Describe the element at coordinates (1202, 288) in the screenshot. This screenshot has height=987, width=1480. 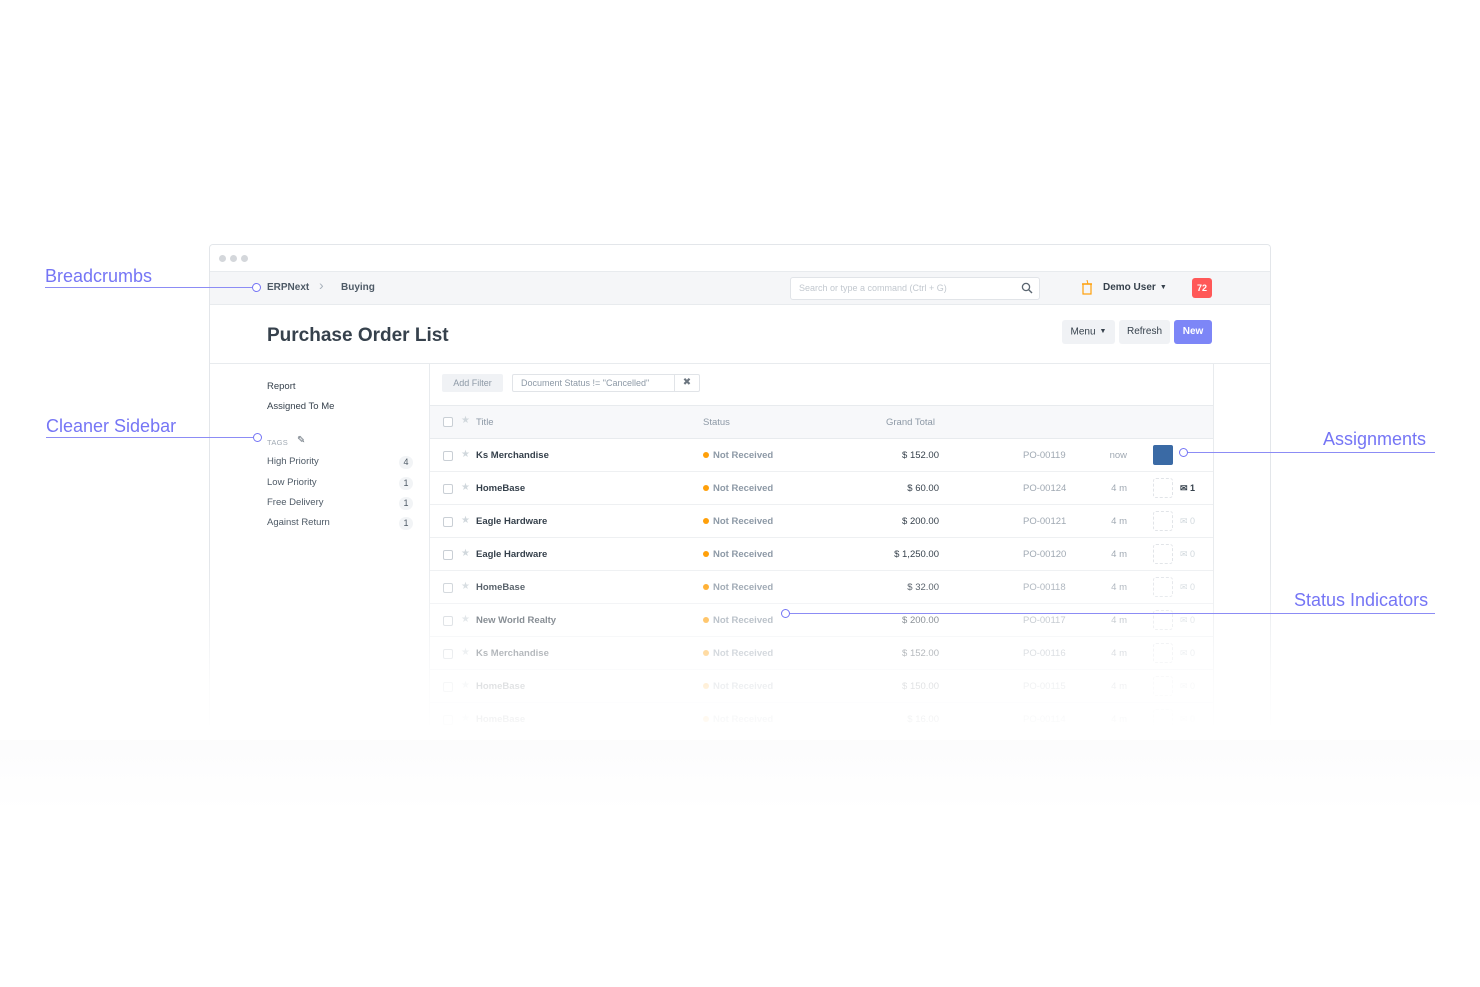
I see `notification-badge: 72` at that location.